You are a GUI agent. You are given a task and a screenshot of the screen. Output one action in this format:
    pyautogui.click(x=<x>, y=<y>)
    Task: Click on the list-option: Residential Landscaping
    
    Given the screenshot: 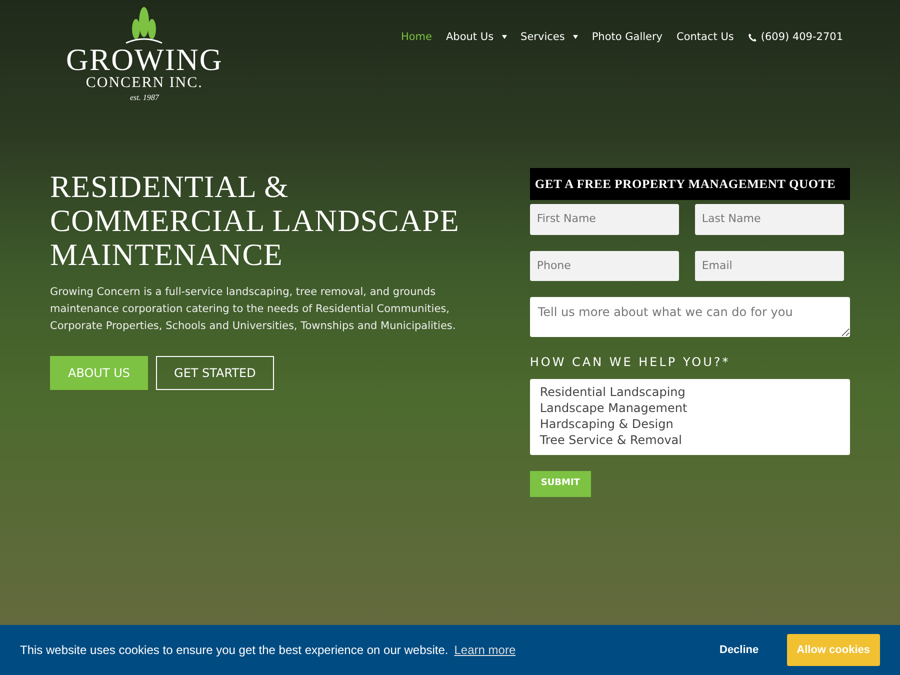 What is the action you would take?
    pyautogui.click(x=690, y=392)
    